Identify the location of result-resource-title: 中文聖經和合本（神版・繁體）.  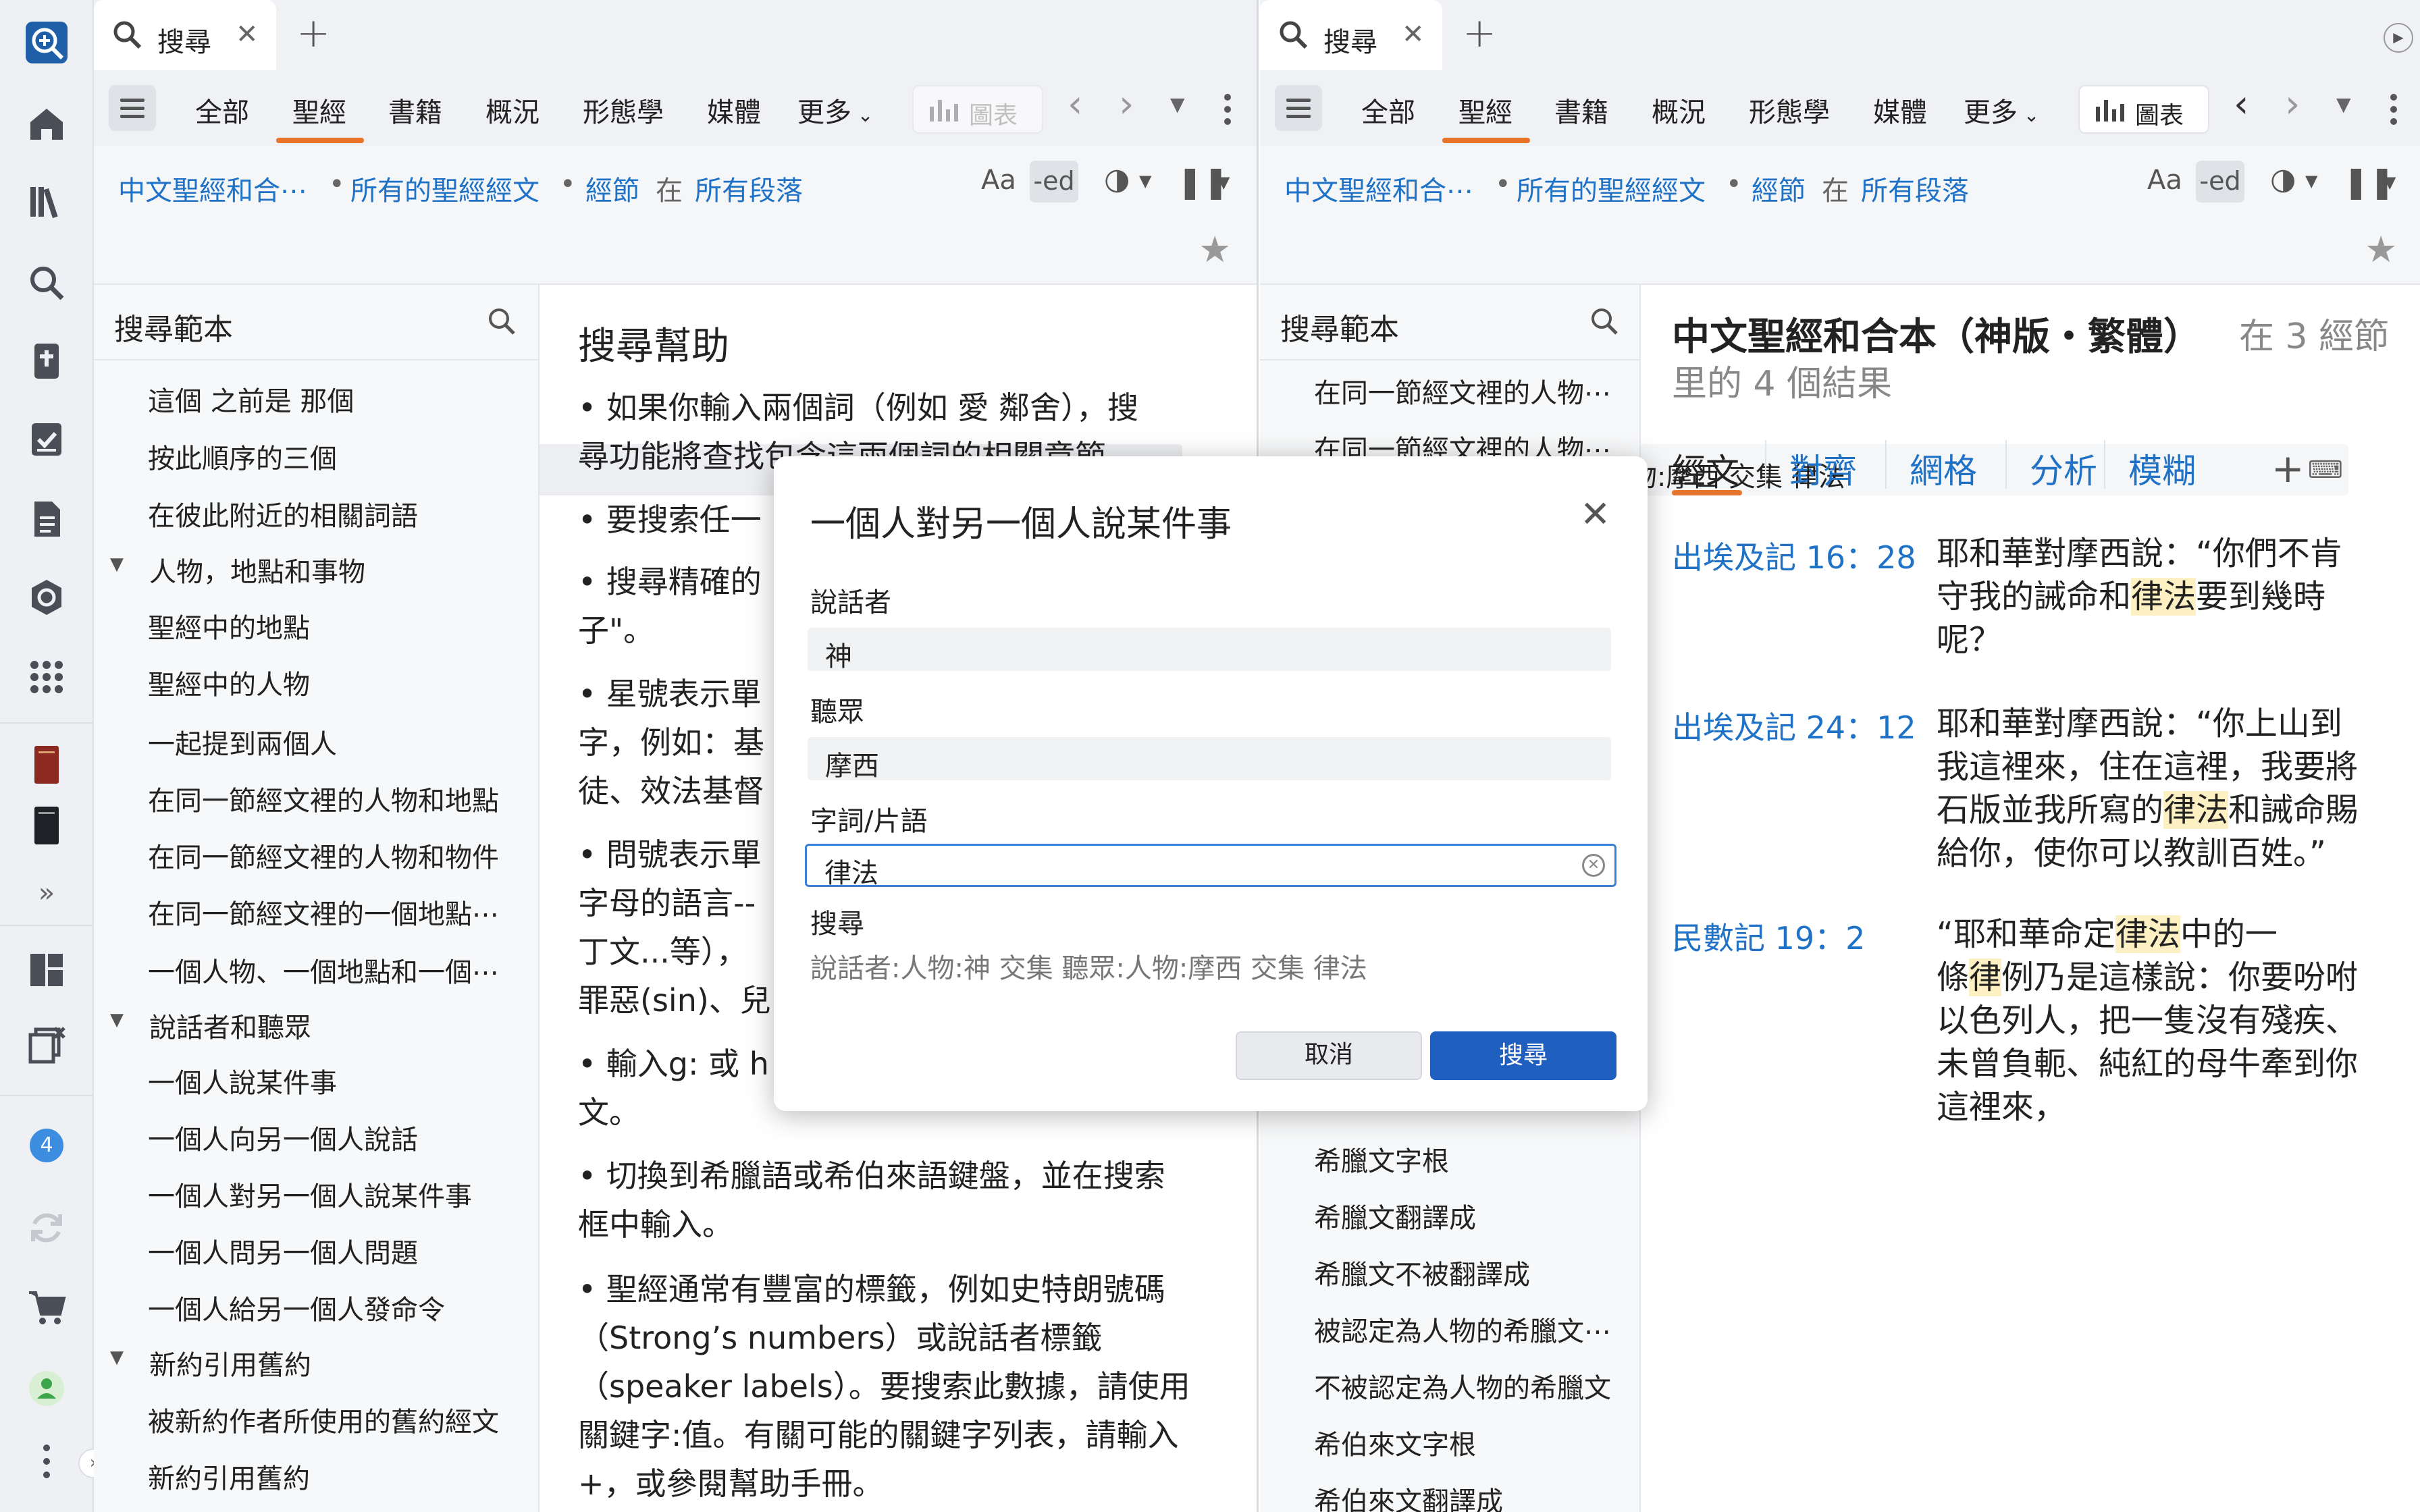
(1936, 333).